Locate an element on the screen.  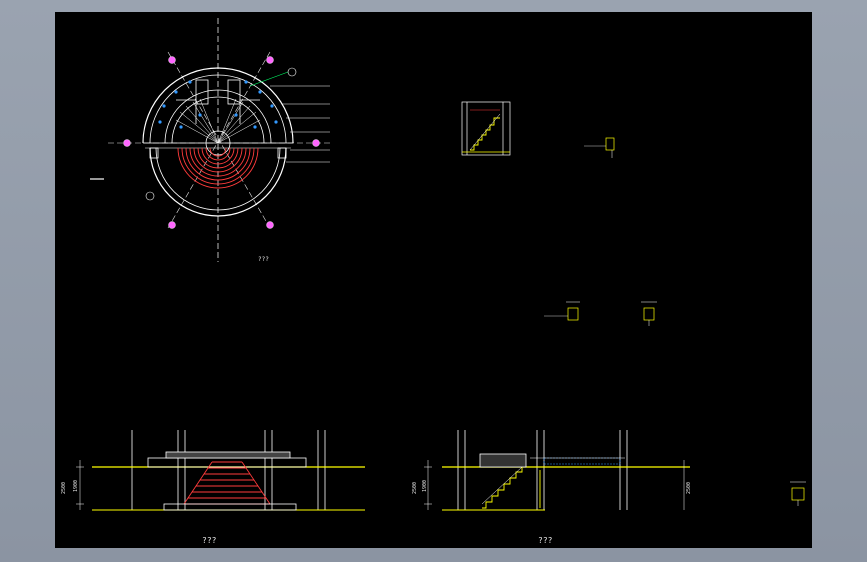
plan-view-title: ??? is located at coordinates (263, 259).